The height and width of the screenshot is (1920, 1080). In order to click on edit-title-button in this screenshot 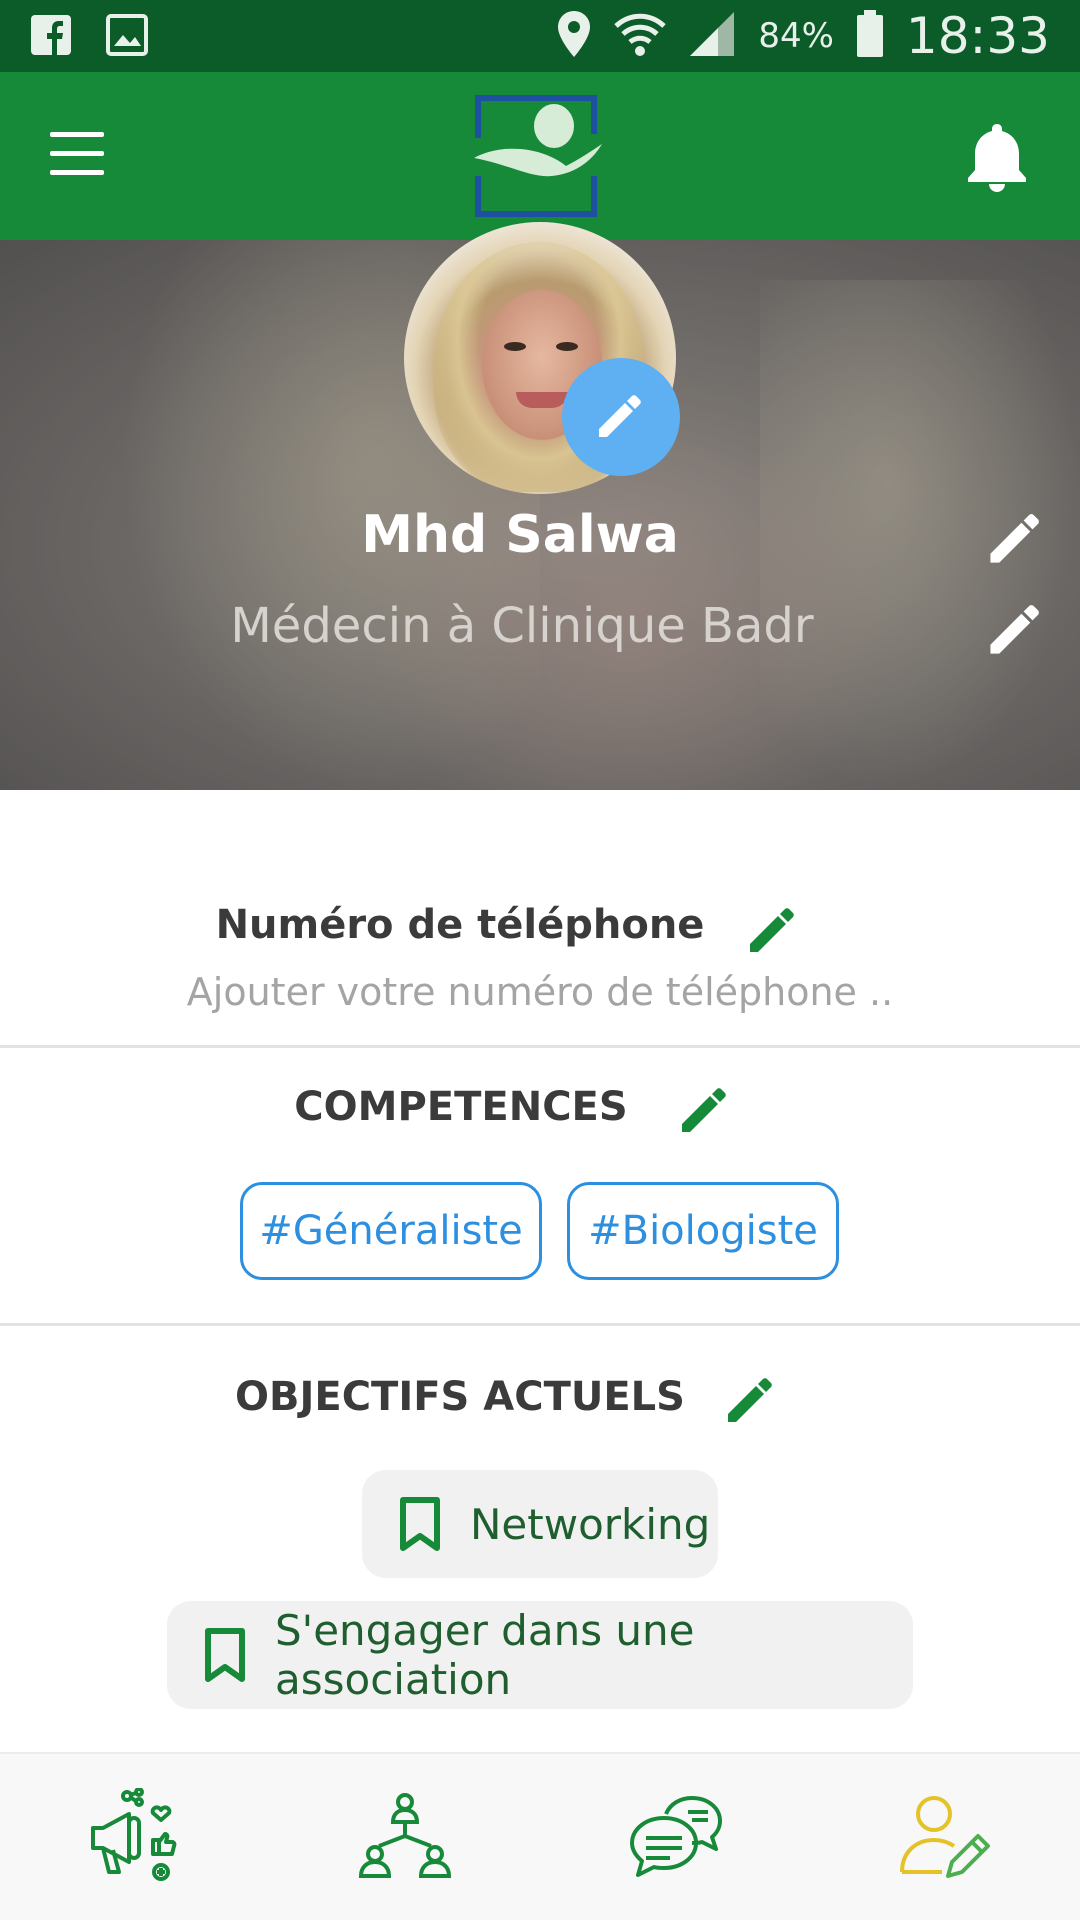, I will do `click(1017, 627)`.